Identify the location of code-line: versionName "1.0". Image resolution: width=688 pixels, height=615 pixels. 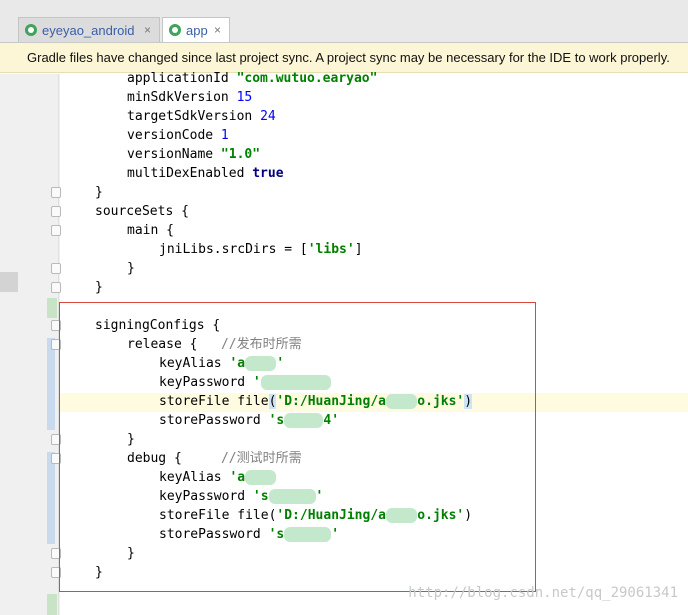
(194, 154).